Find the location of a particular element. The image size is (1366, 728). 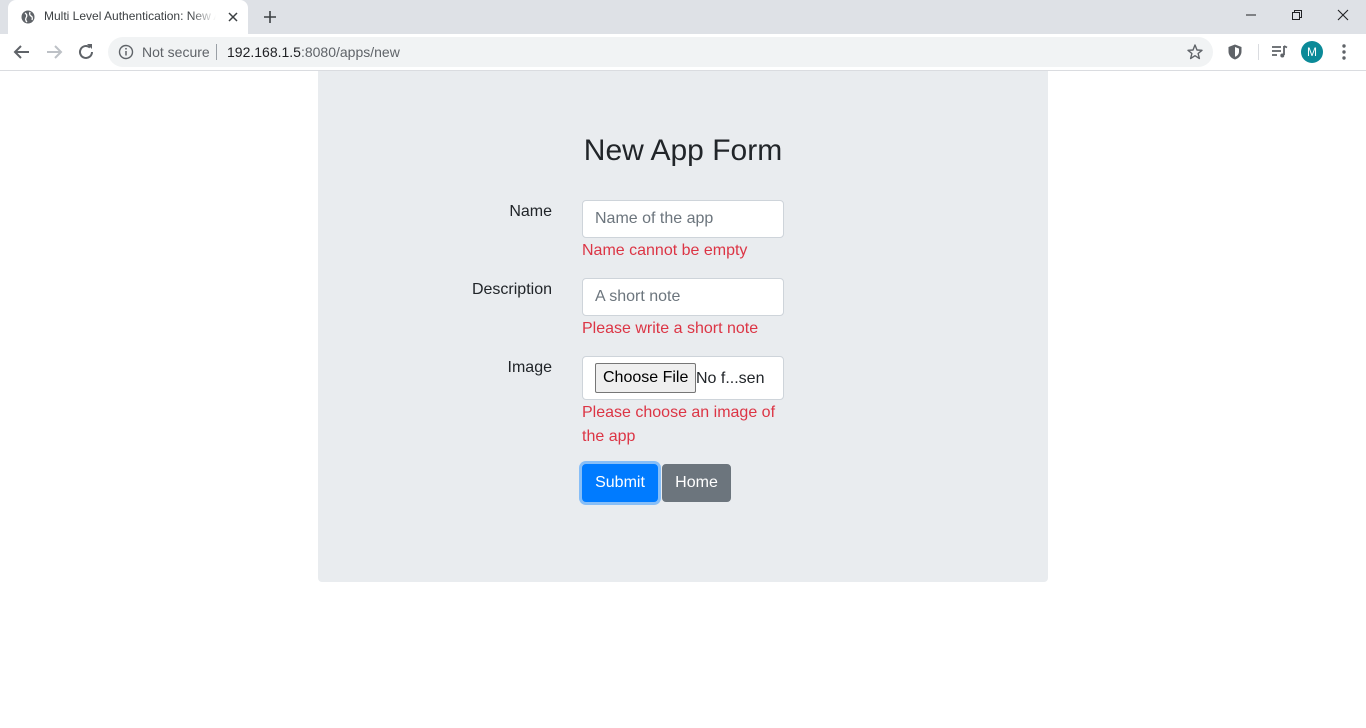

minimize-icon is located at coordinates (1251, 15).